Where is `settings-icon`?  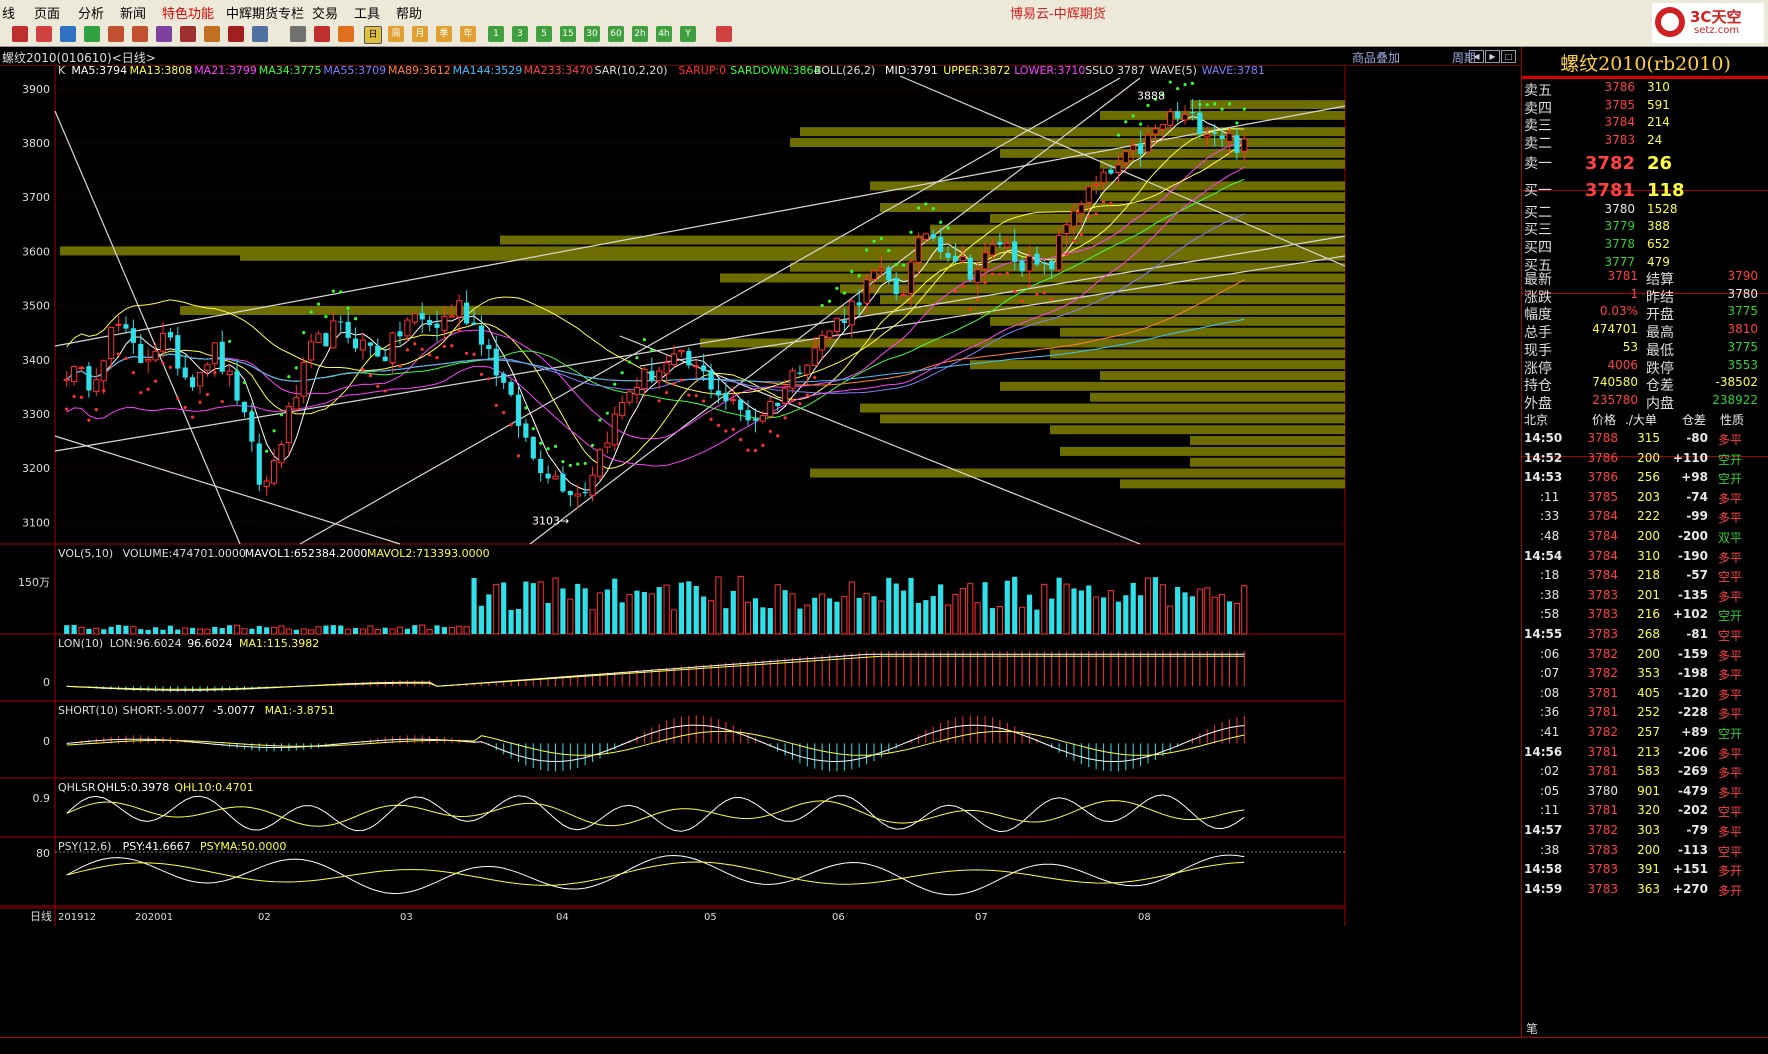
settings-icon is located at coordinates (260, 34).